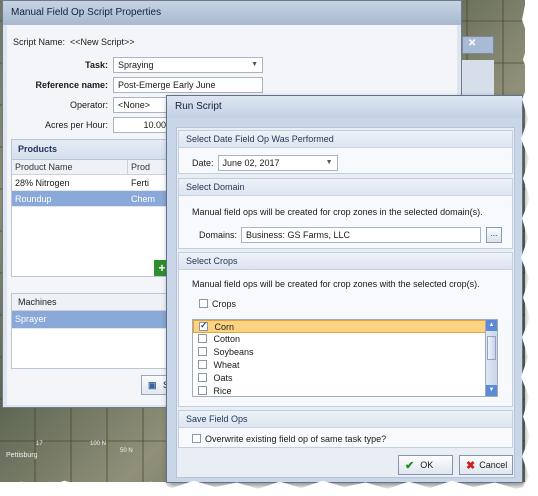  I want to click on task-label: Task:, so click(96, 65).